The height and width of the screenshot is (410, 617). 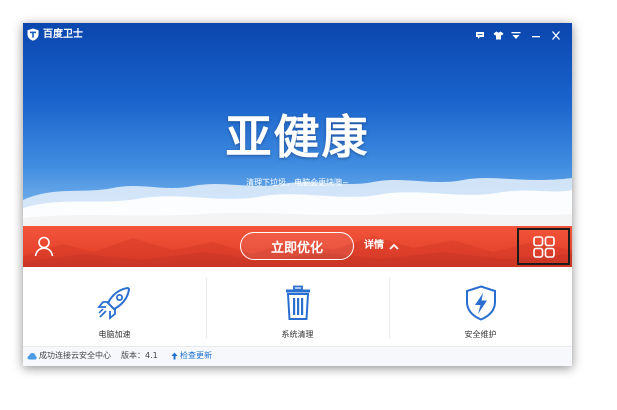 What do you see at coordinates (556, 35) in the screenshot?
I see `close-icon` at bounding box center [556, 35].